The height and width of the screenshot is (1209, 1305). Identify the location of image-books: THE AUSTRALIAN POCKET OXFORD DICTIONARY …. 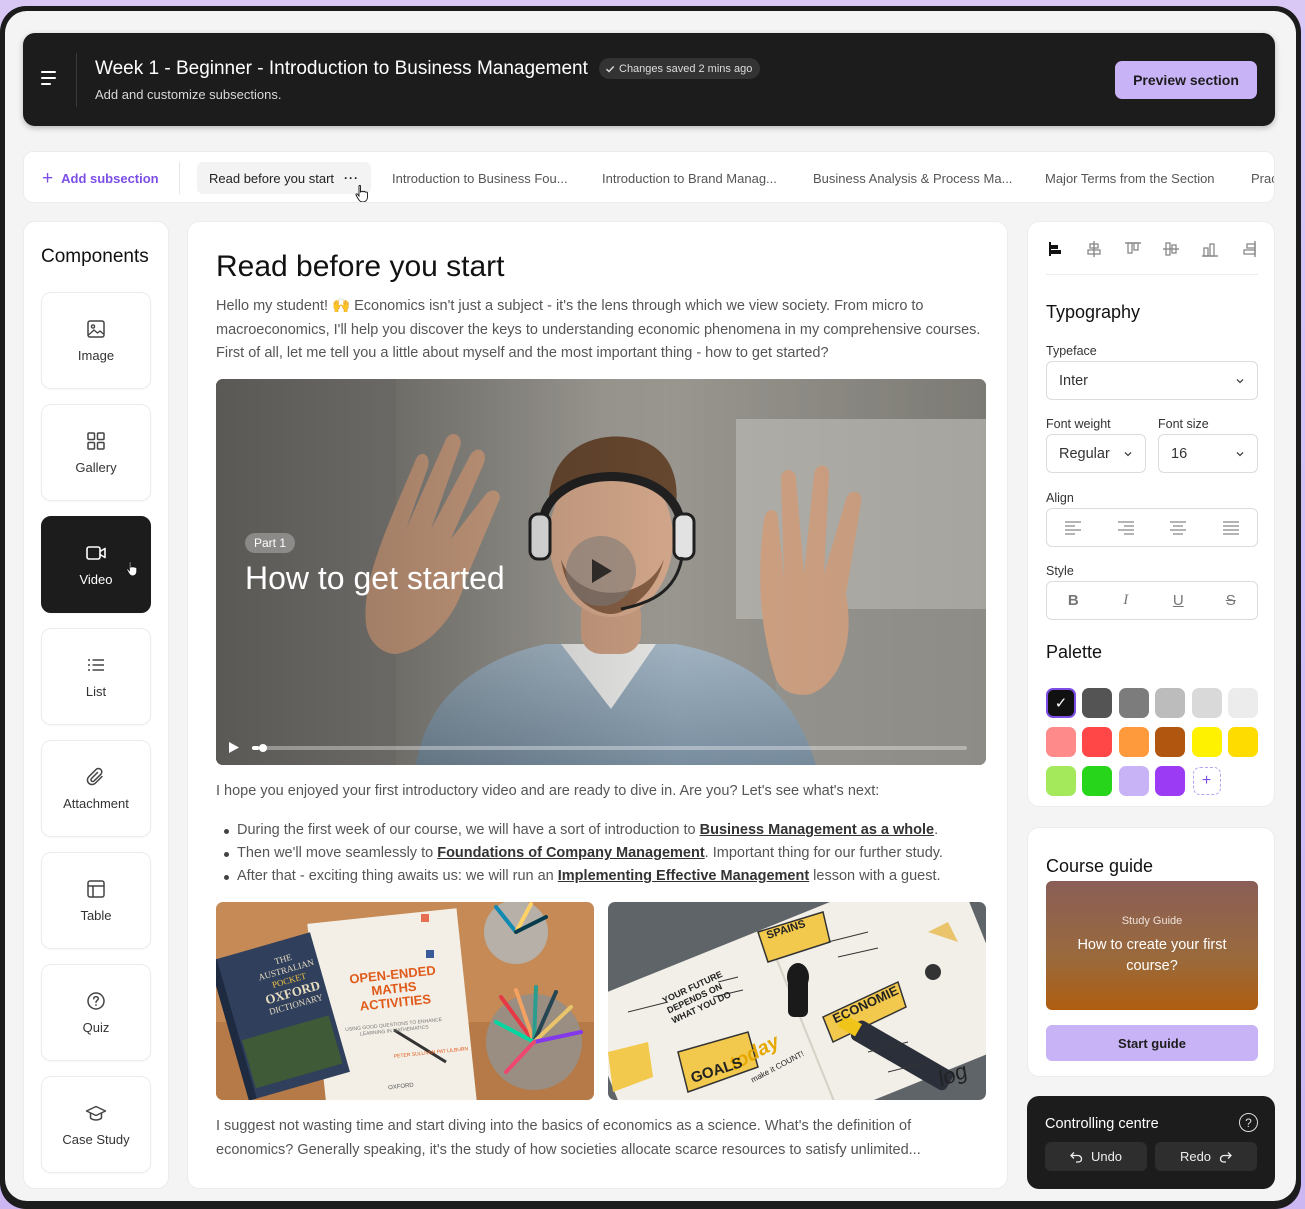
(405, 1001).